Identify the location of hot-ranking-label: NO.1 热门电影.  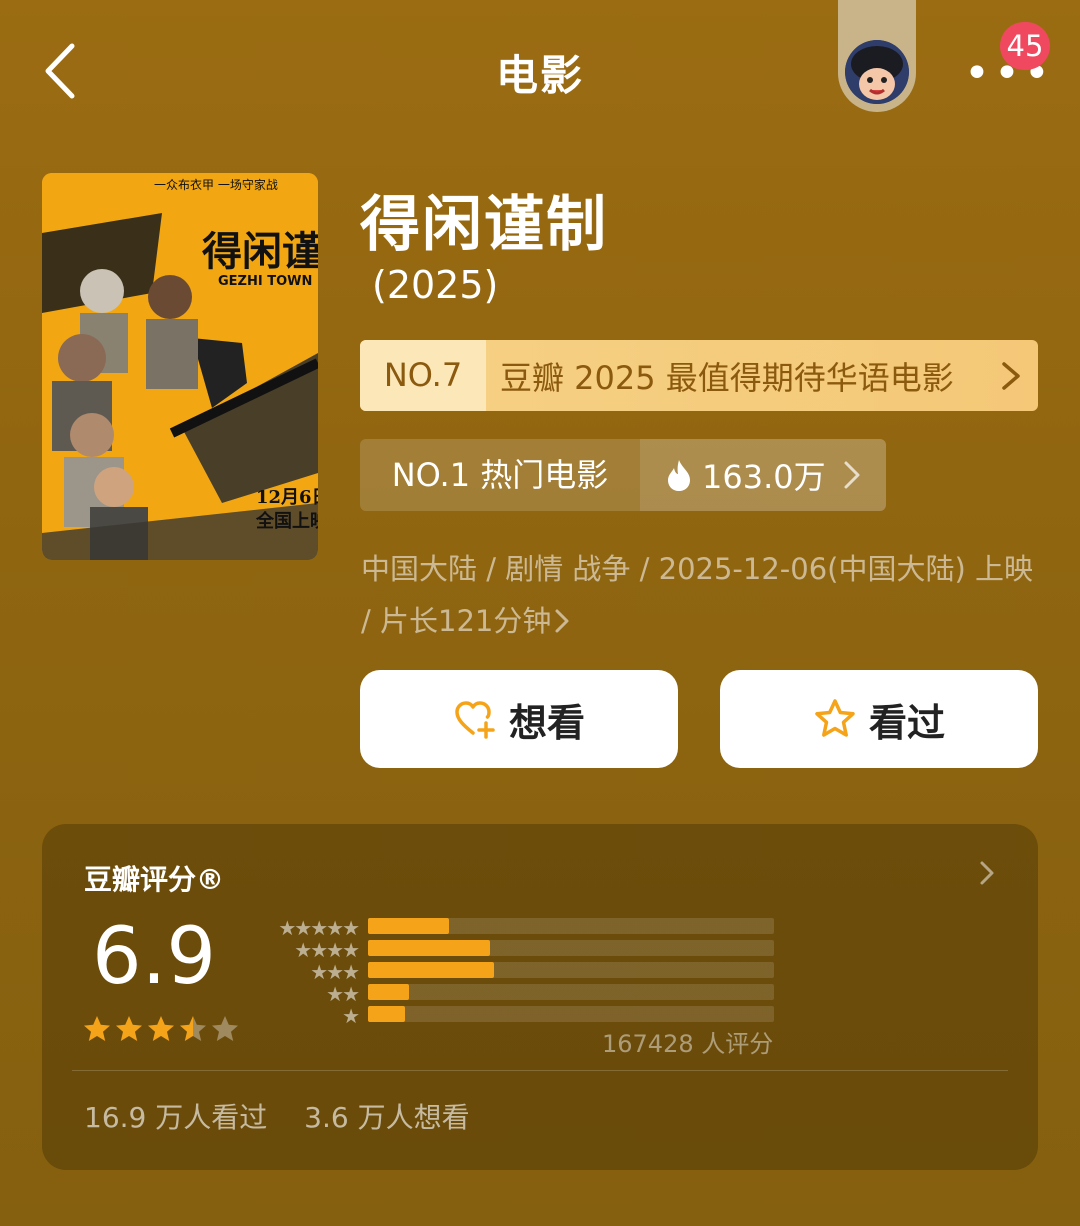
(500, 475).